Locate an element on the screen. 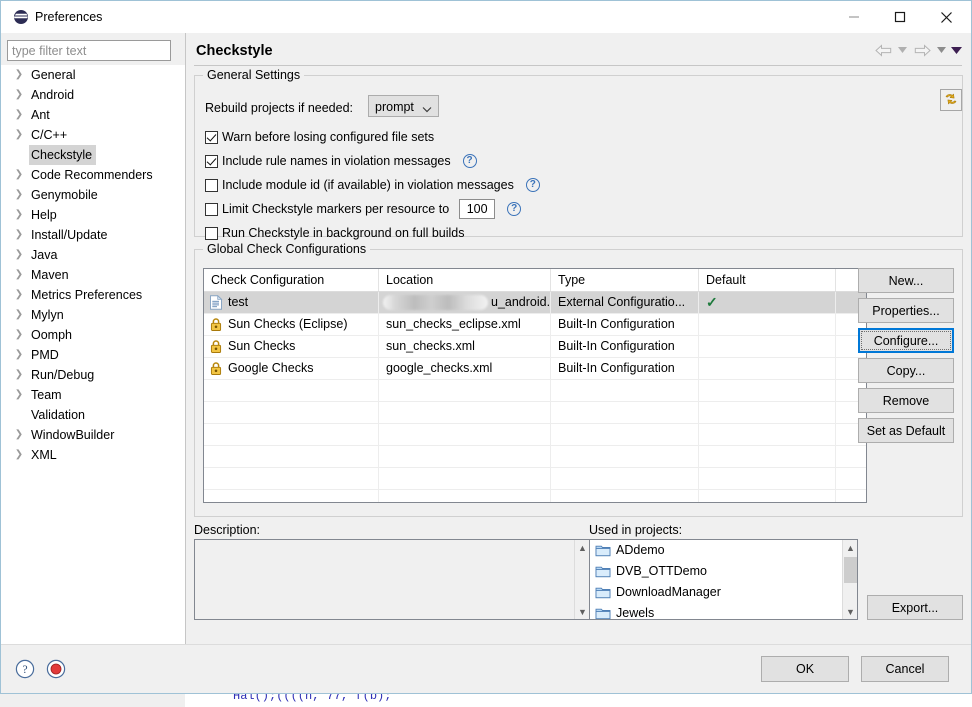 The height and width of the screenshot is (707, 972). scroll-thumb is located at coordinates (850, 570).